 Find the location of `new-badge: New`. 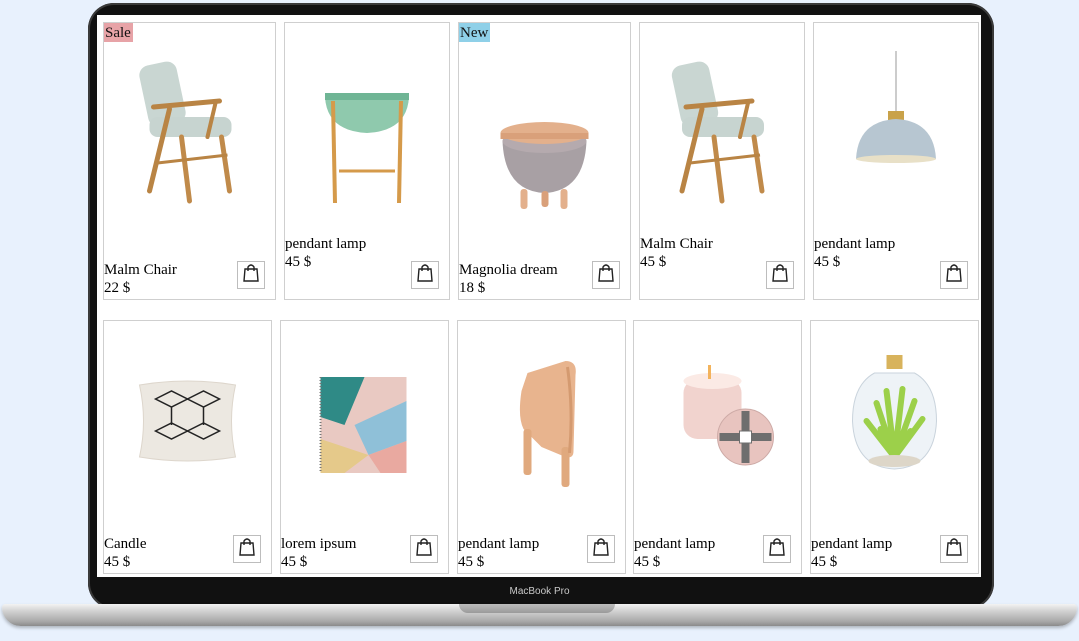

new-badge: New is located at coordinates (475, 32).